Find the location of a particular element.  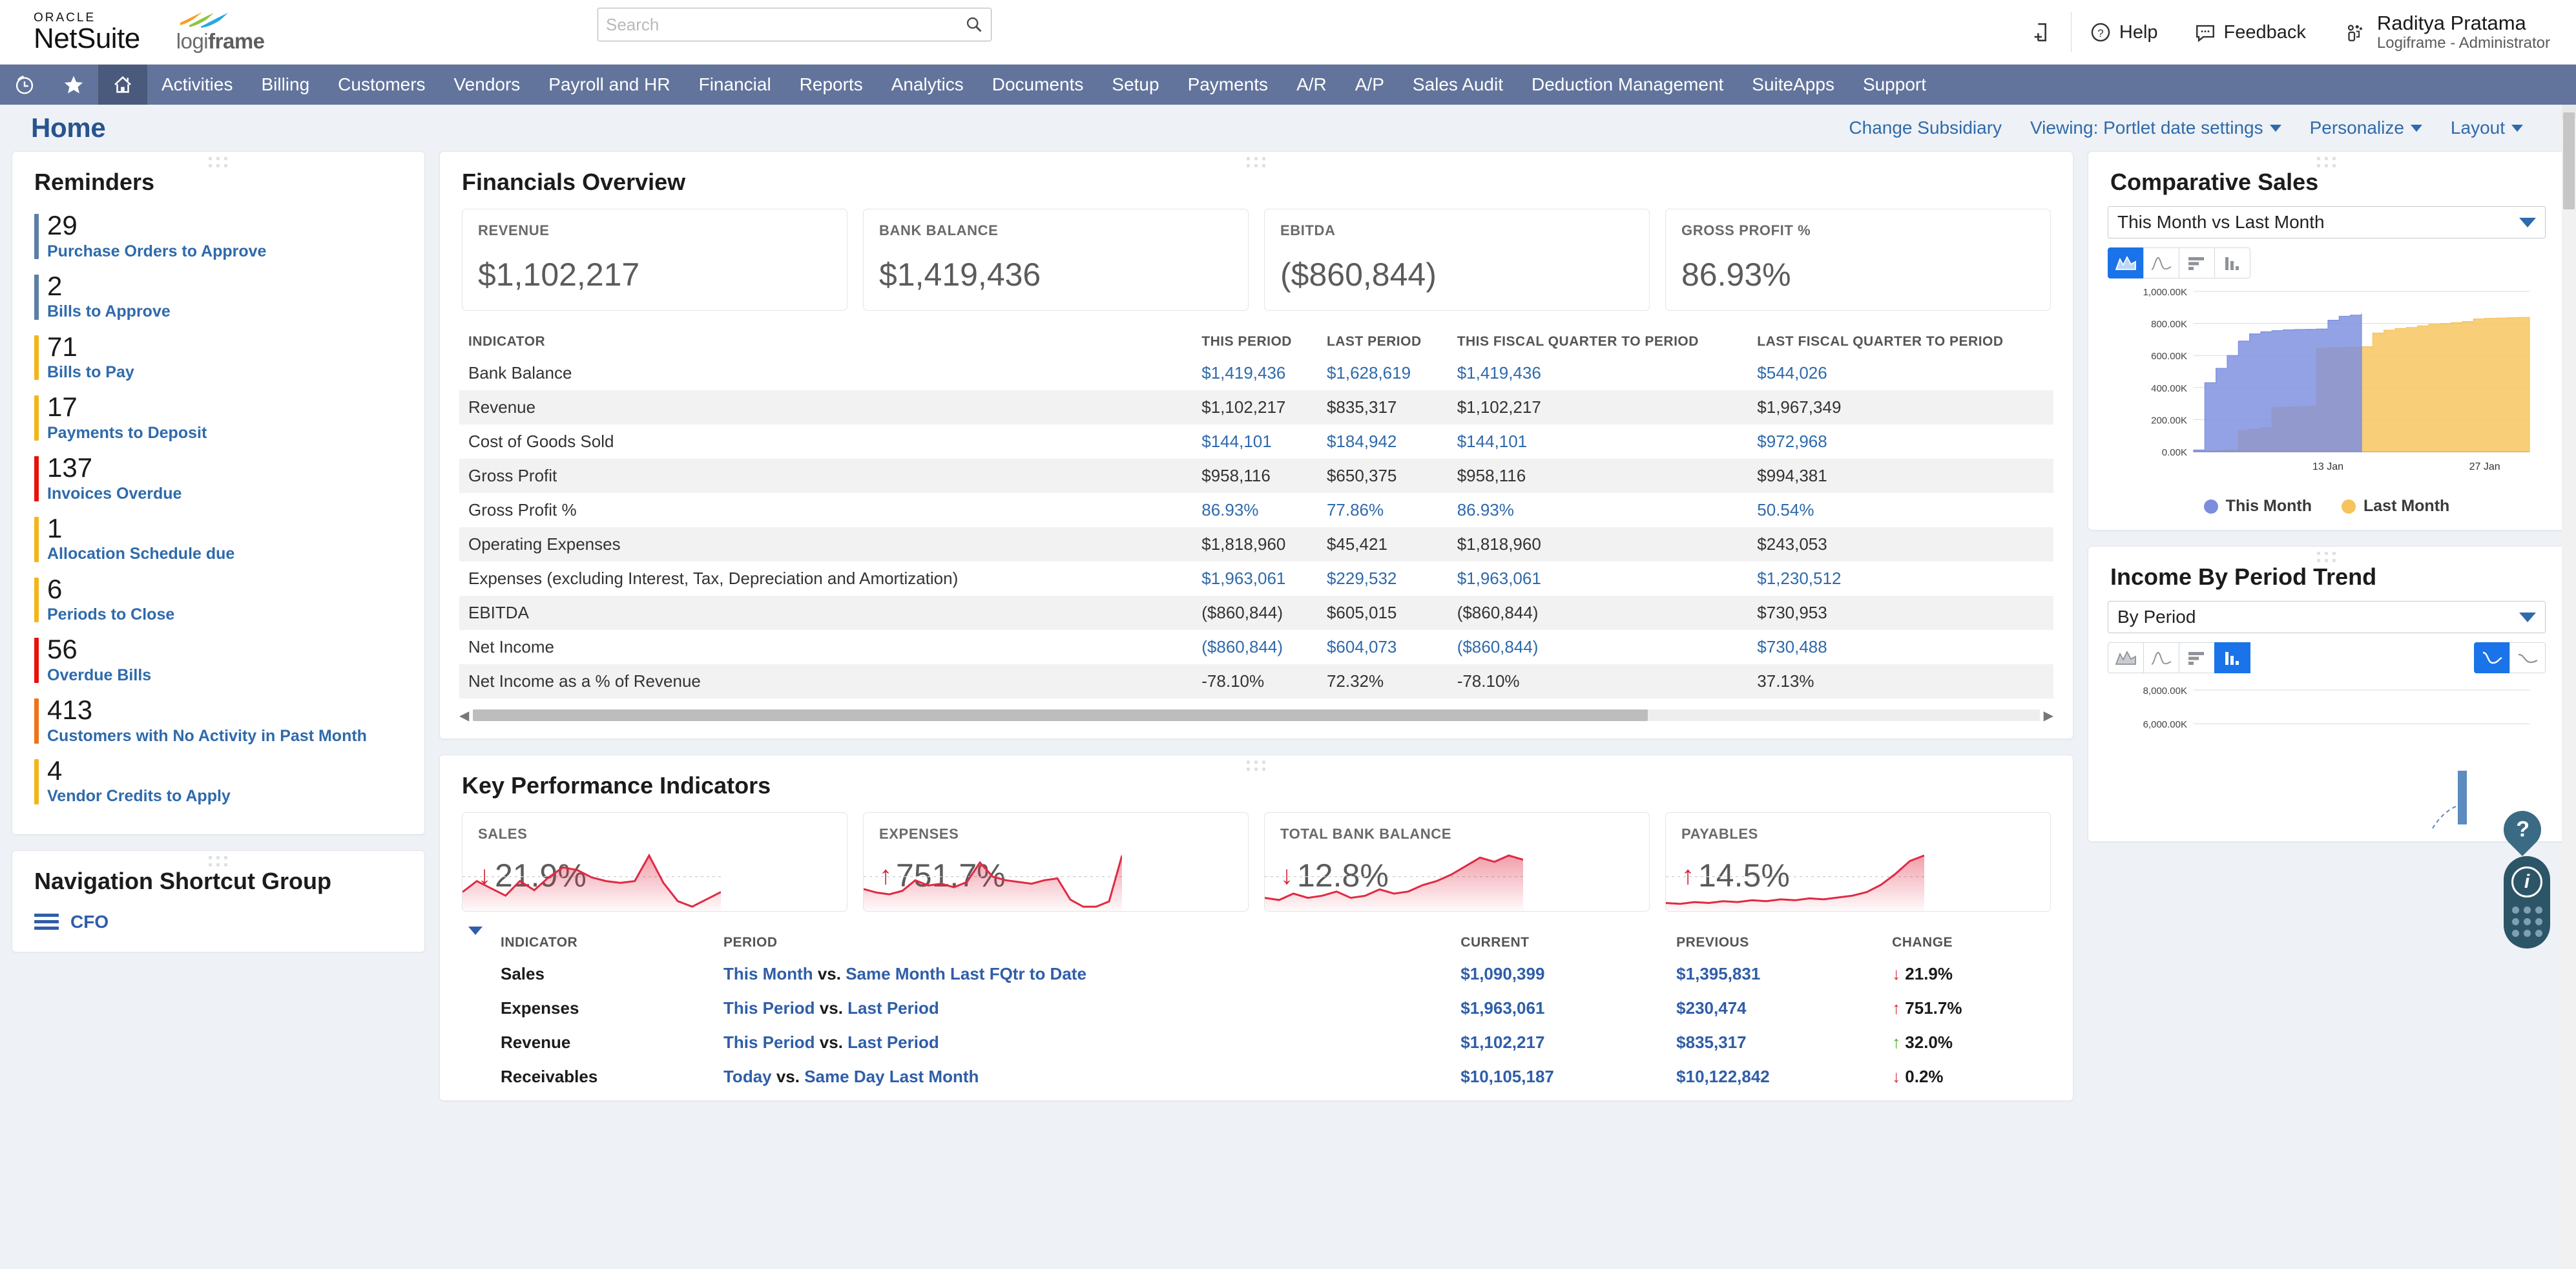

cell-this-period: $1,102,217 is located at coordinates (1255, 407).